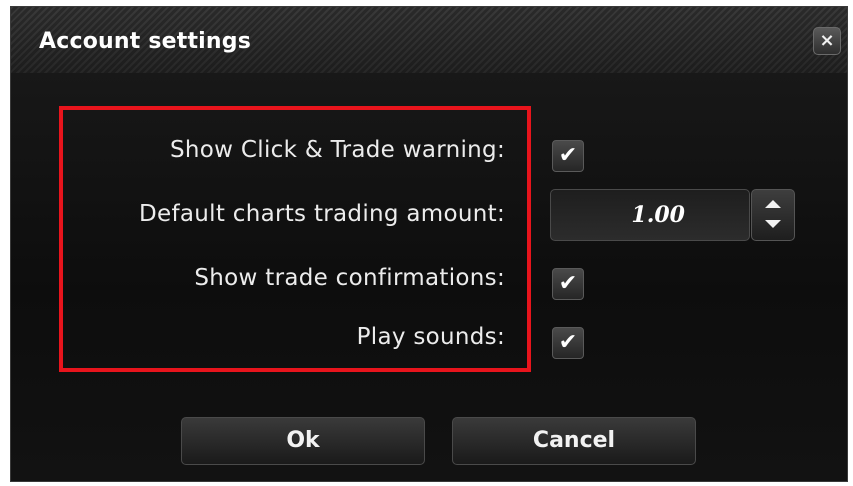  I want to click on ok-button: Ok, so click(303, 441).